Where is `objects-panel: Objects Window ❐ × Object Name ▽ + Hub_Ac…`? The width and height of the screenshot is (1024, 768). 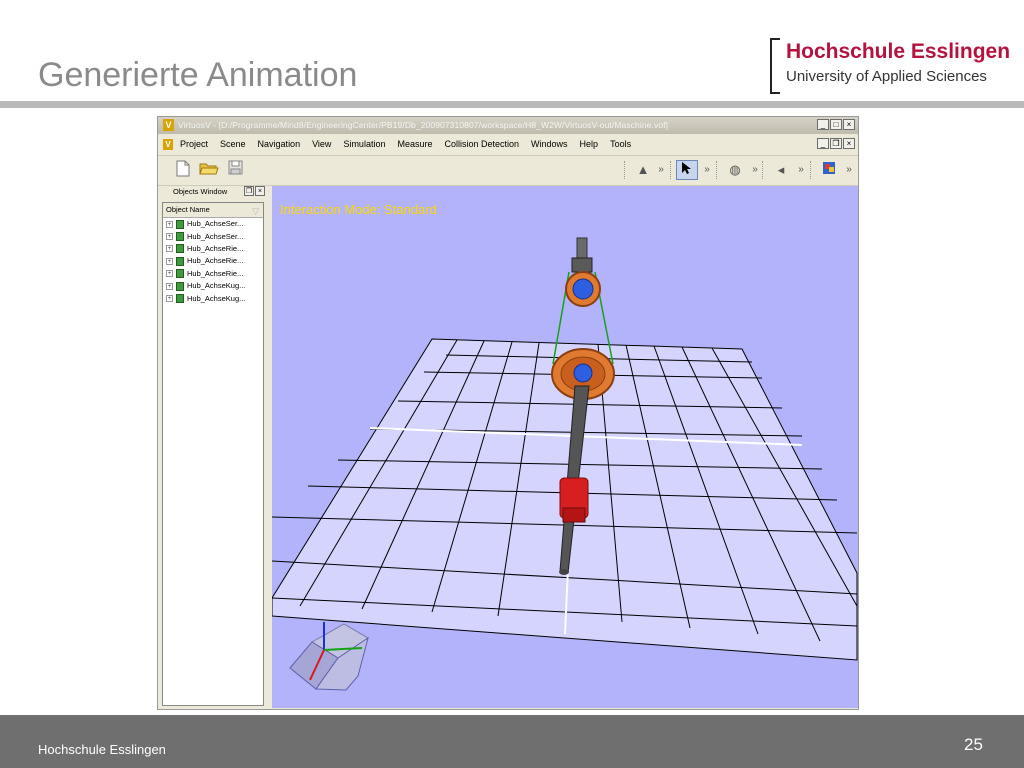
objects-panel: Objects Window ❐ × Object Name ▽ + Hub_Ac… is located at coordinates (213, 446).